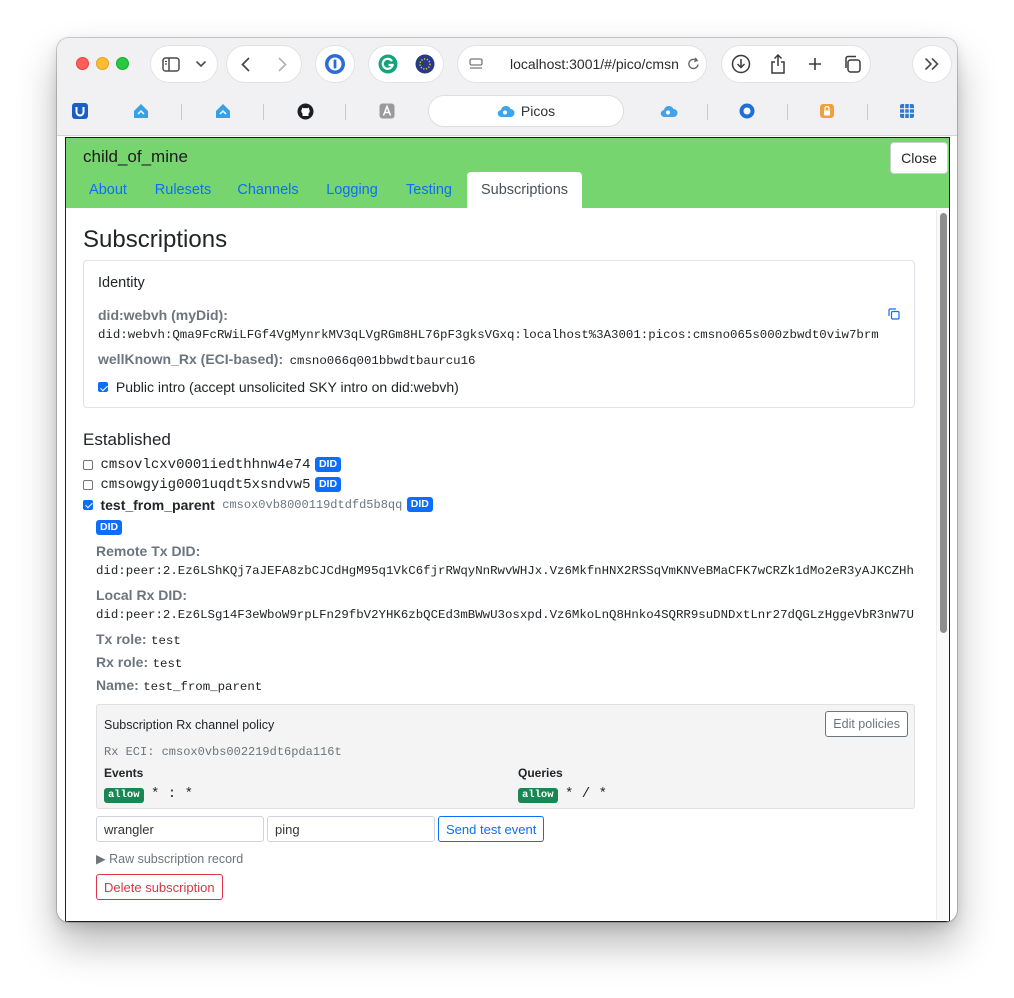  What do you see at coordinates (562, 793) in the screenshot?
I see `queries-rule-row: allow * / *` at bounding box center [562, 793].